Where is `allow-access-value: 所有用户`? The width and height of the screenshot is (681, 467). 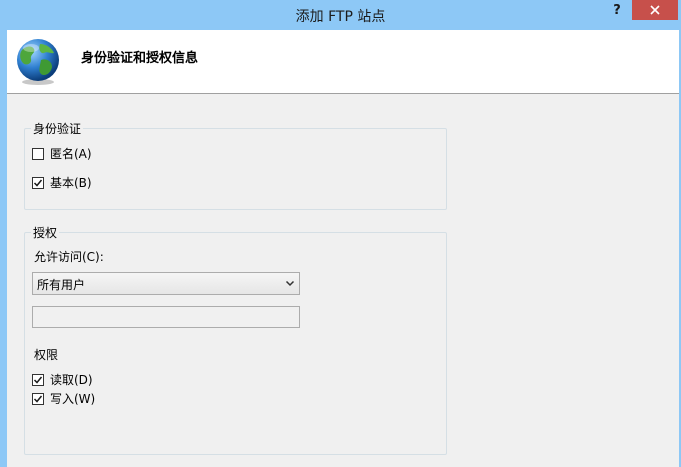
allow-access-value: 所有用户 is located at coordinates (61, 285).